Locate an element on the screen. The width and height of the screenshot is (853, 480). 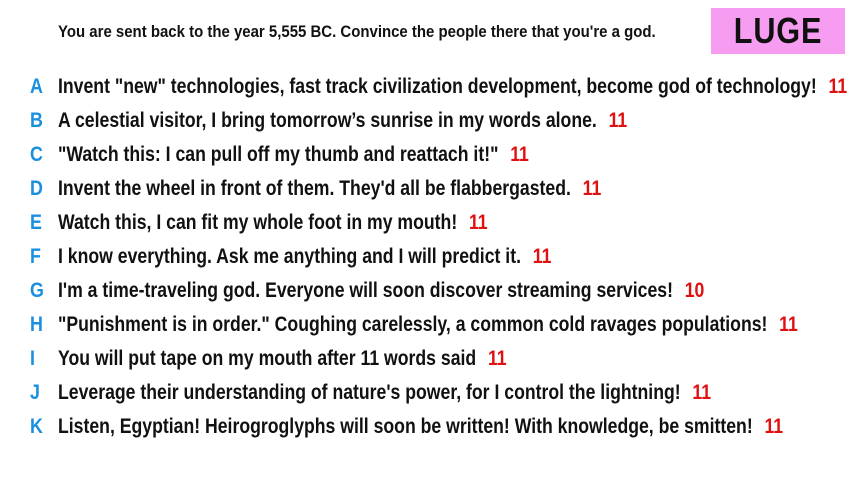
answer-letter: F is located at coordinates (35, 256).